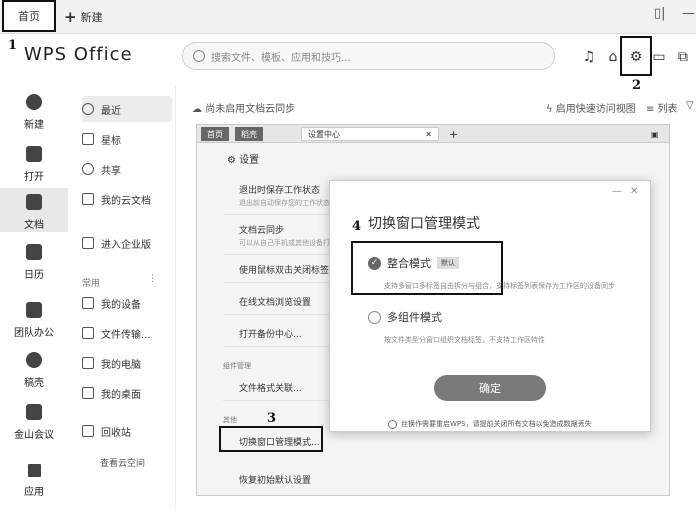 The image size is (696, 510). What do you see at coordinates (88, 431) in the screenshot?
I see `trash-icon` at bounding box center [88, 431].